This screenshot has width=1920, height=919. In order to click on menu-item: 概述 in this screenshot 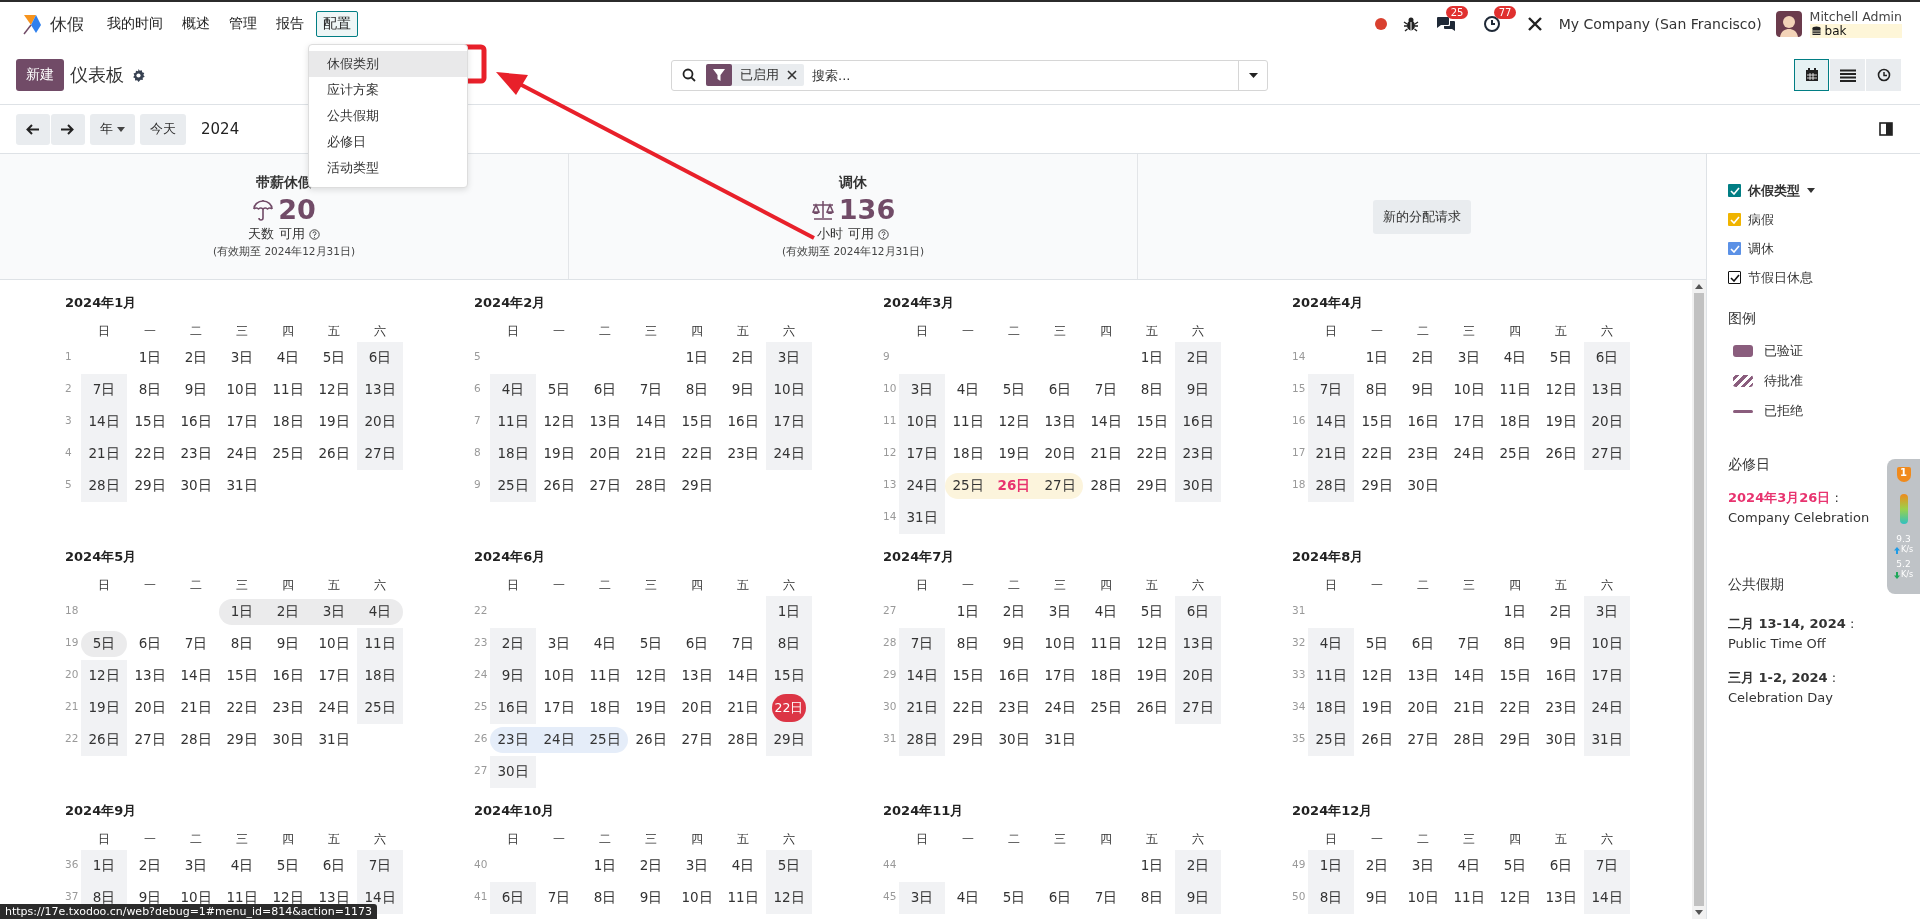, I will do `click(196, 24)`.